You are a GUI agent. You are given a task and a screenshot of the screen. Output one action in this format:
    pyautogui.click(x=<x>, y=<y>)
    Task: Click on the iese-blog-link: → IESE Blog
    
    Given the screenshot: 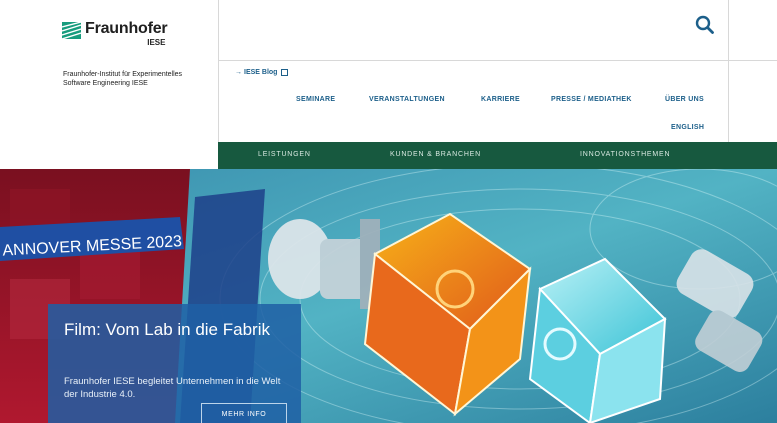 What is the action you would take?
    pyautogui.click(x=262, y=72)
    